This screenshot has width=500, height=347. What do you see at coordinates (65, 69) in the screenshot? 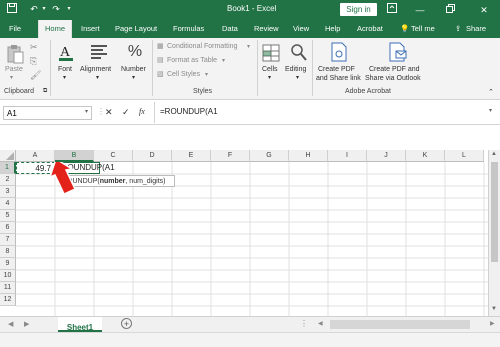
I see `font-button-label: Font` at bounding box center [65, 69].